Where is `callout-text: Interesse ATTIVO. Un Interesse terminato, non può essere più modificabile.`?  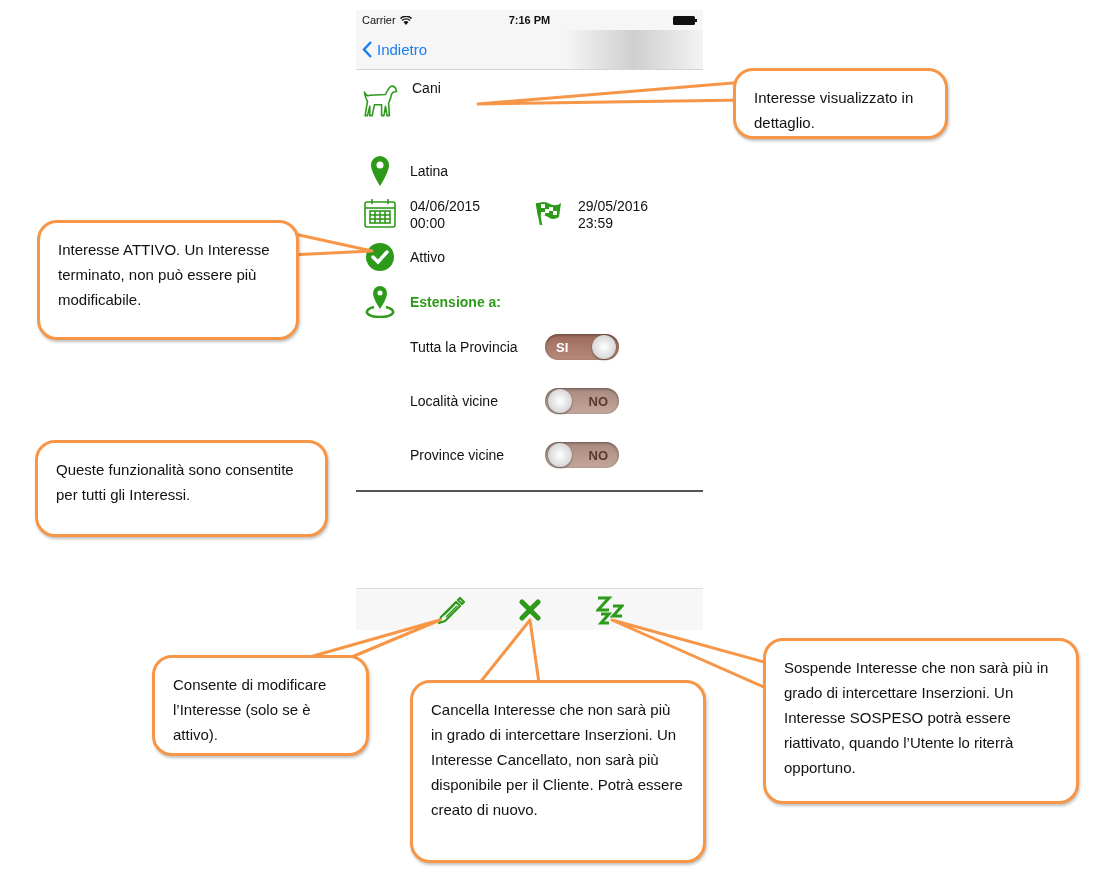
callout-text: Interesse ATTIVO. Un Interesse terminato, non può essere più modificabile. is located at coordinates (164, 275).